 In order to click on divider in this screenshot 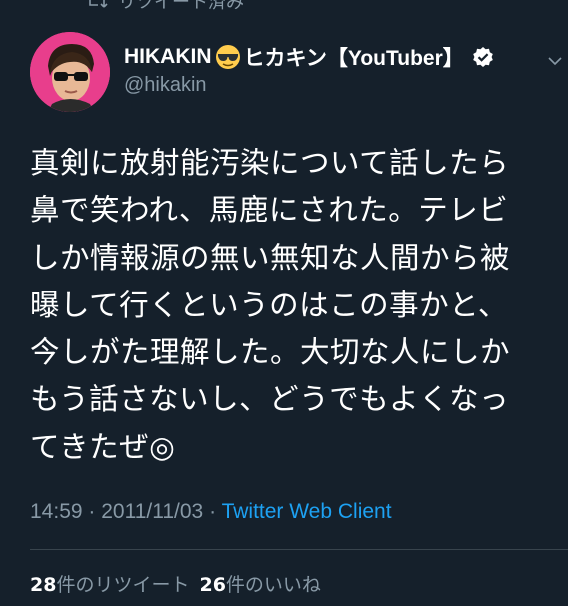, I will do `click(299, 549)`.